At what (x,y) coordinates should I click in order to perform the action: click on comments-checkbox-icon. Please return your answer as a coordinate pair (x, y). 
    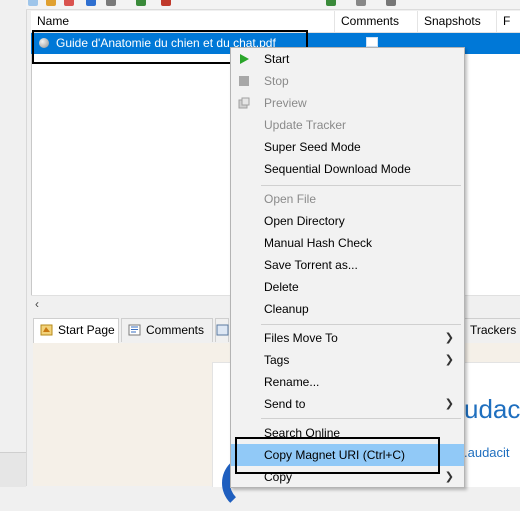
    Looking at the image, I should click on (372, 42).